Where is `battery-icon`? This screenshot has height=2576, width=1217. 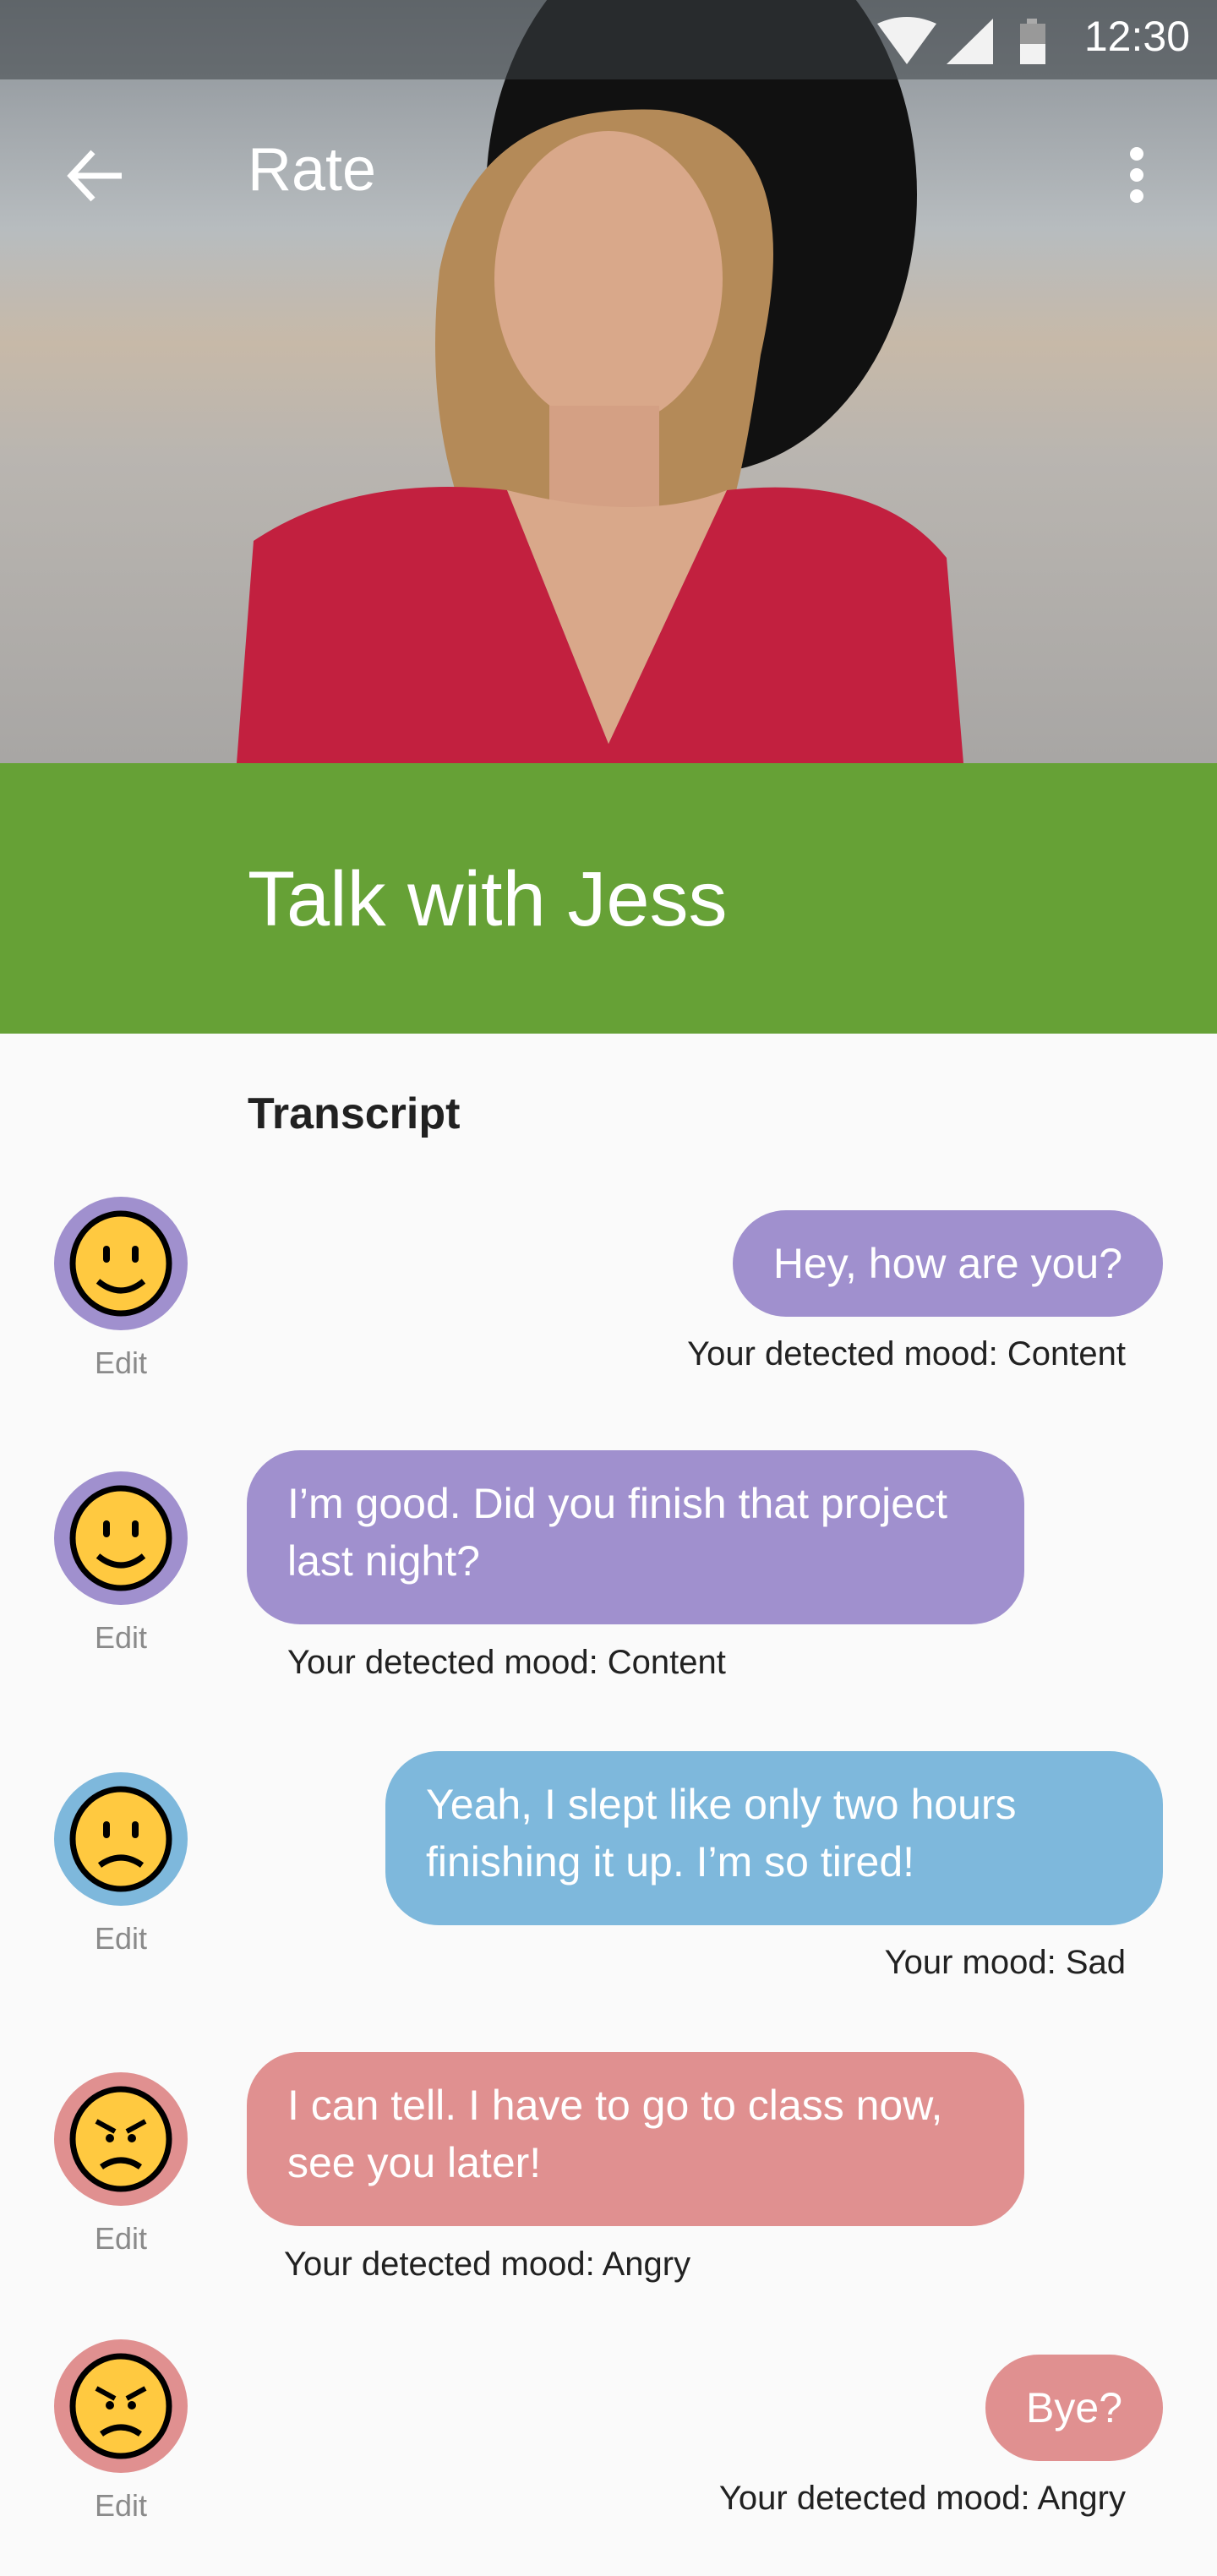 battery-icon is located at coordinates (1032, 41).